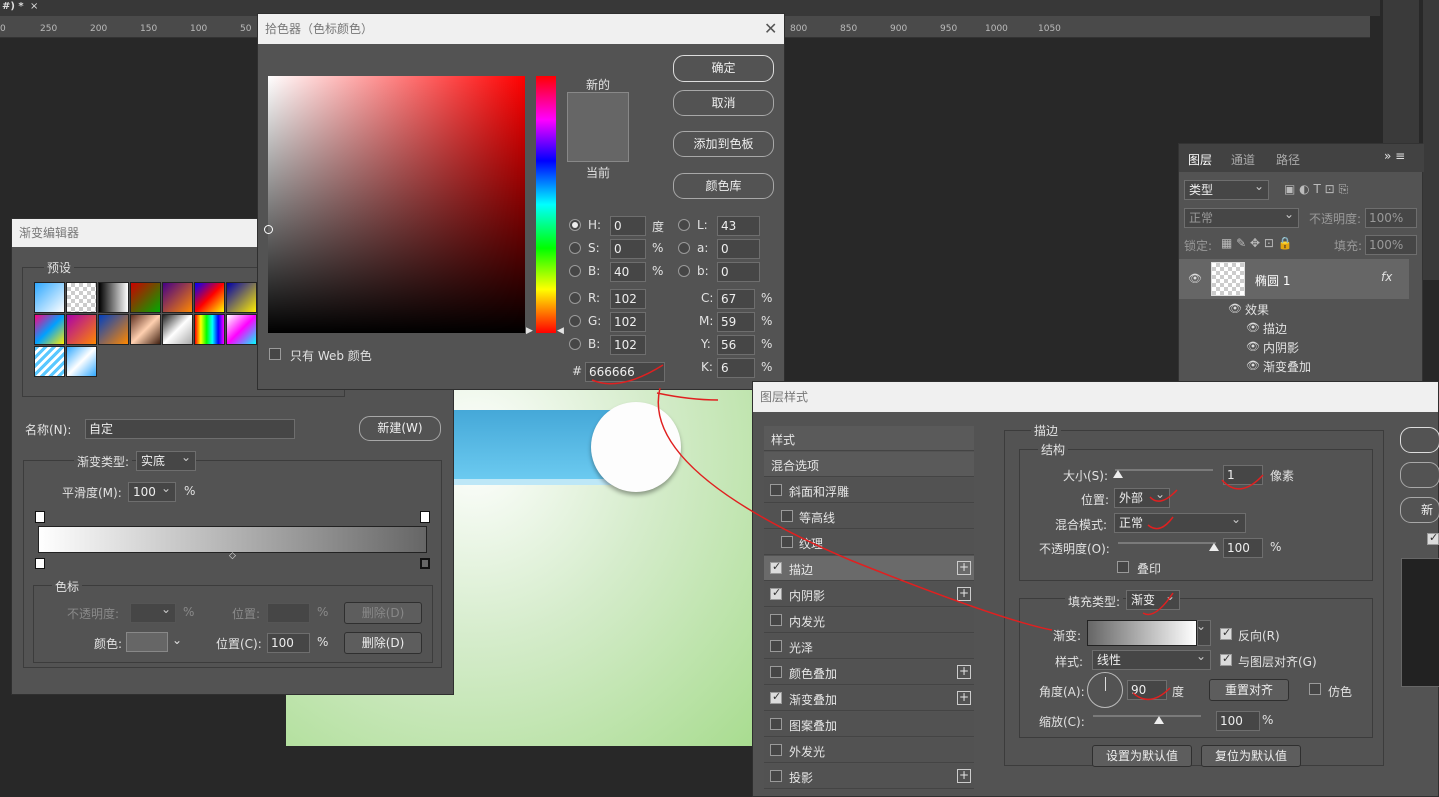 The image size is (1439, 797). Describe the element at coordinates (1160, 523) in the screenshot. I see `annotation-blend-mark` at that location.